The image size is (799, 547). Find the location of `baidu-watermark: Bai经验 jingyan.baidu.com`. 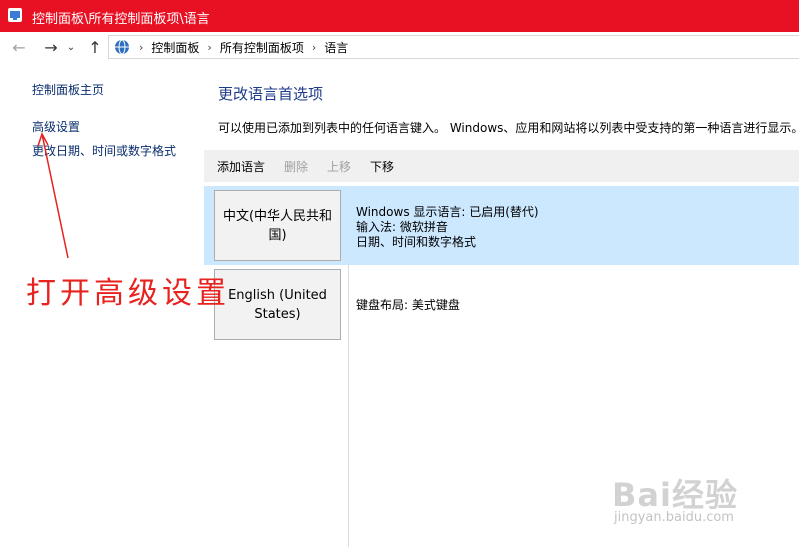

baidu-watermark: Bai经验 jingyan.baidu.com is located at coordinates (682, 502).